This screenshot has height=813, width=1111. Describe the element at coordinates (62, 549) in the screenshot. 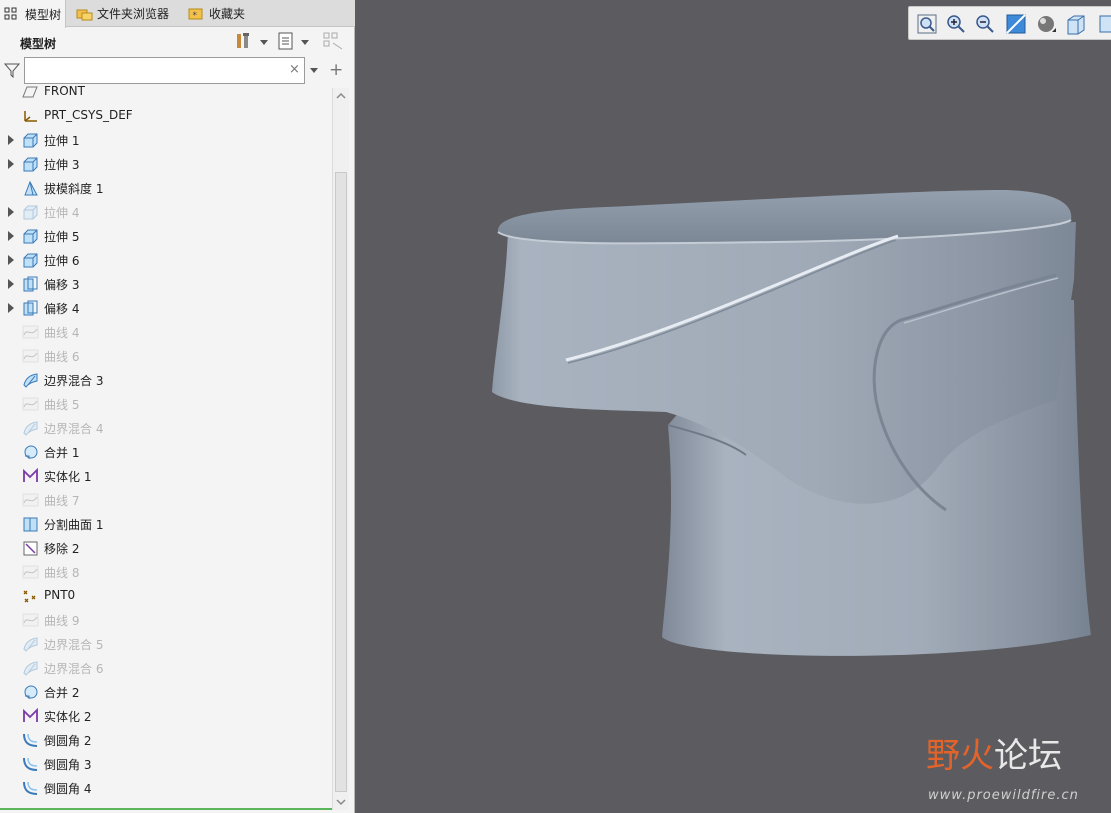

I see `tree-item-label: 移除 2` at that location.